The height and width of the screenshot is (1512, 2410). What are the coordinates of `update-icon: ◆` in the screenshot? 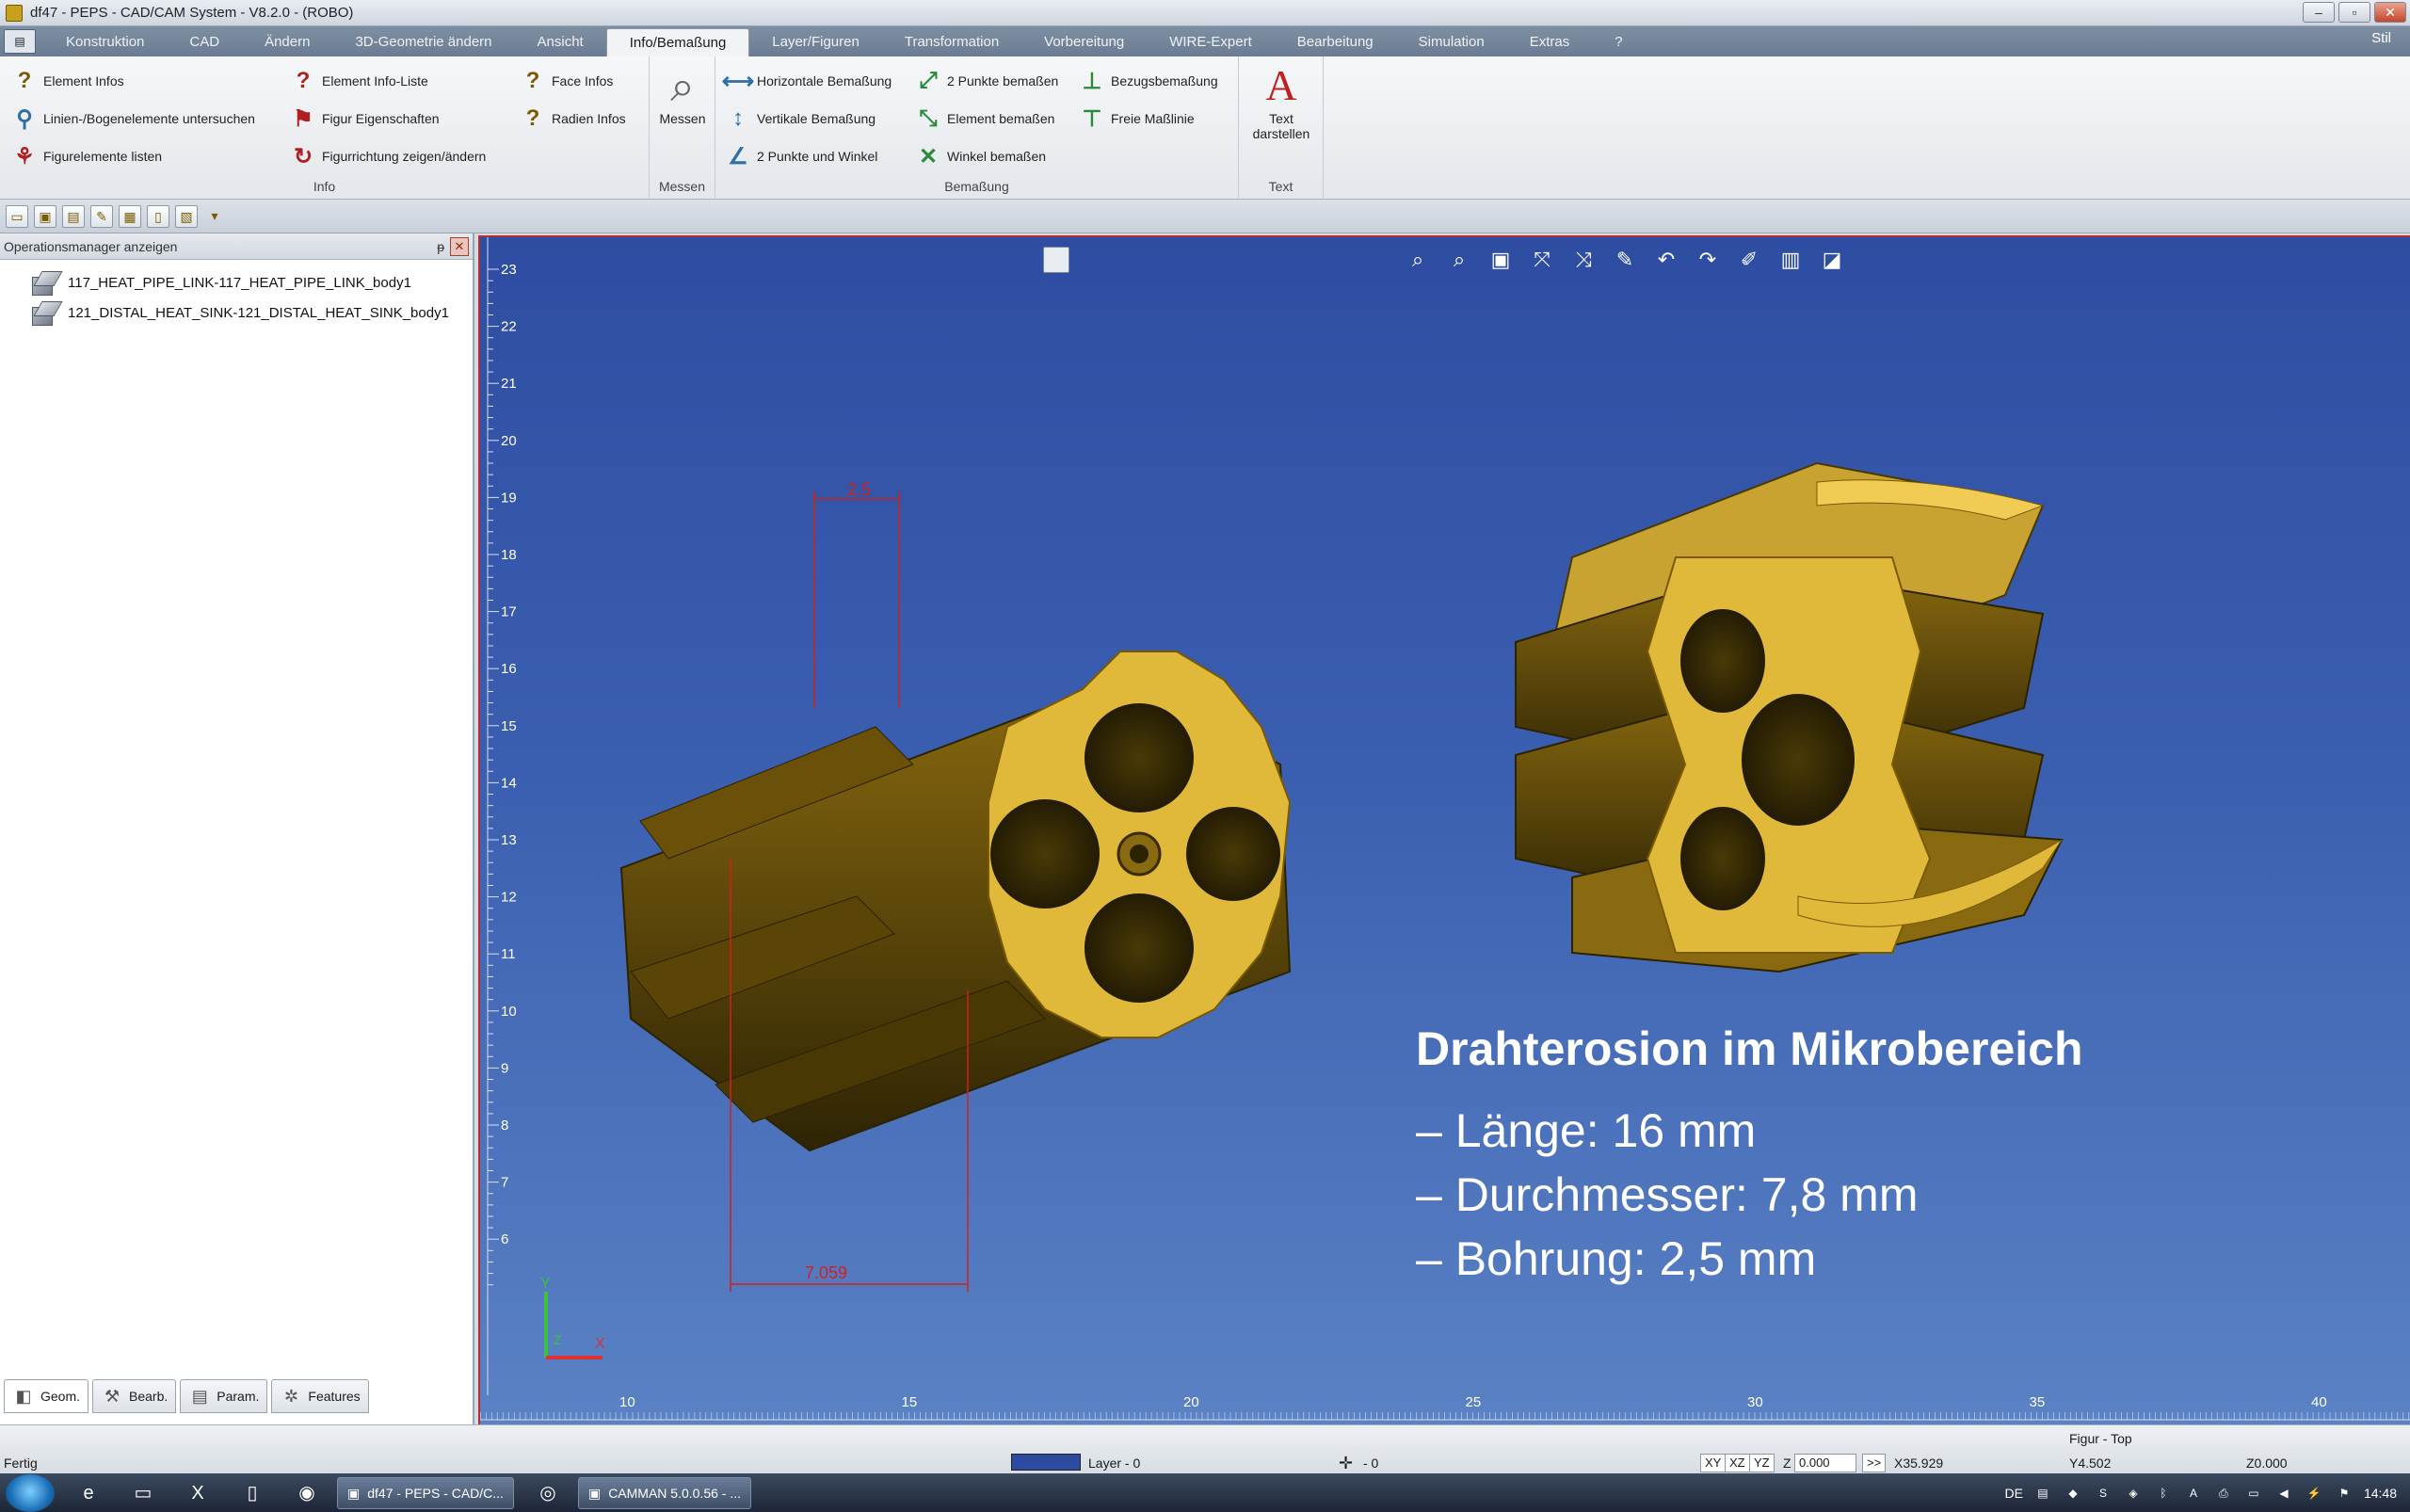 It's located at (2073, 1493).